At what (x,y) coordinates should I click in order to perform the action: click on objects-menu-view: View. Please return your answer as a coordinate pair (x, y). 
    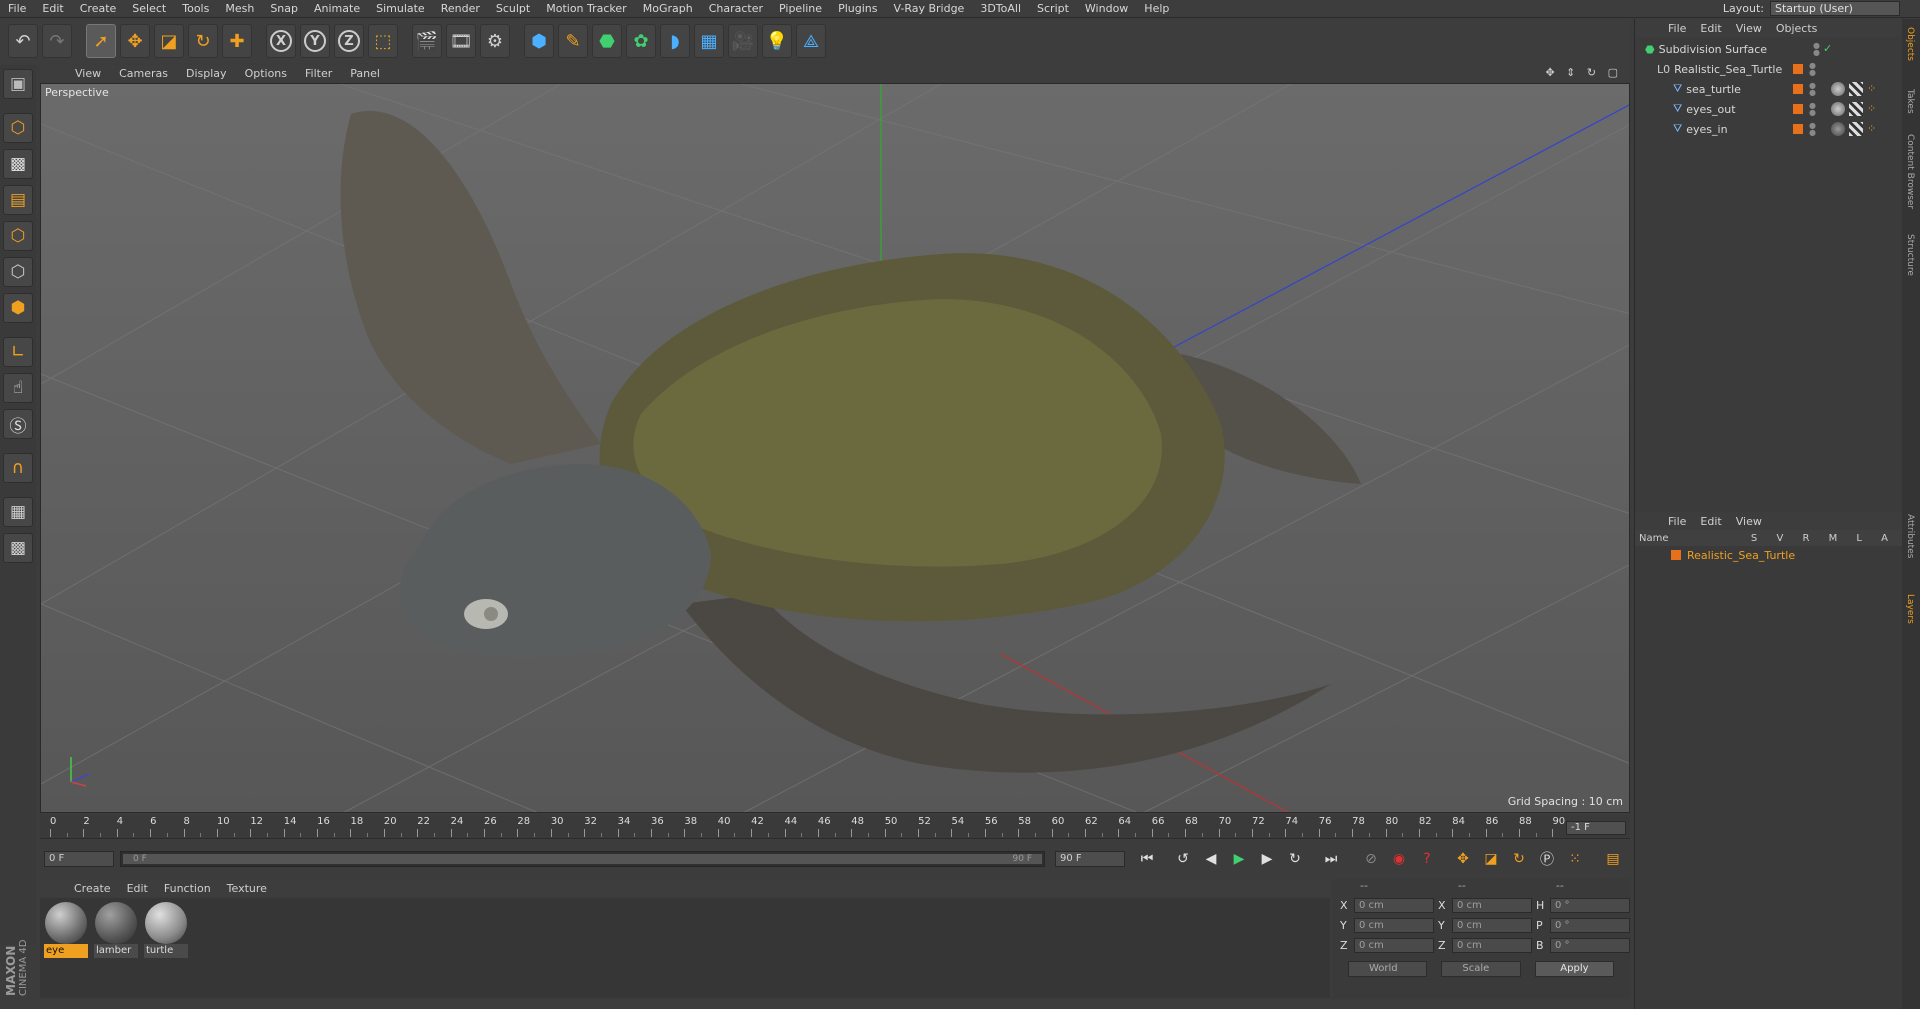
    Looking at the image, I should click on (1749, 28).